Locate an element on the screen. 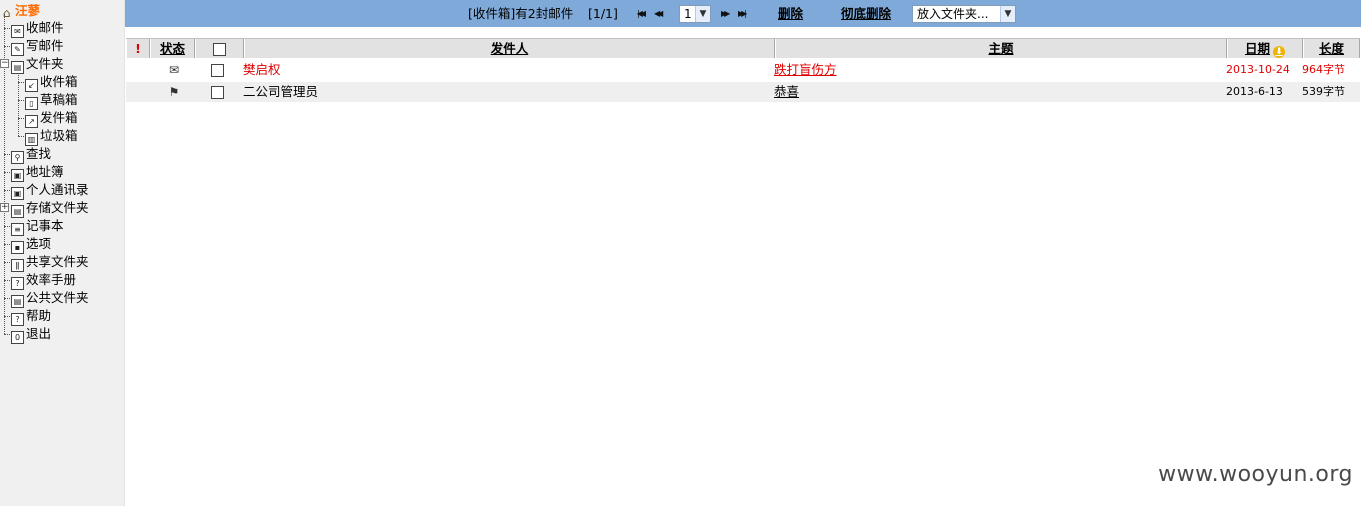  envelope-icon: ✉ is located at coordinates (174, 70).